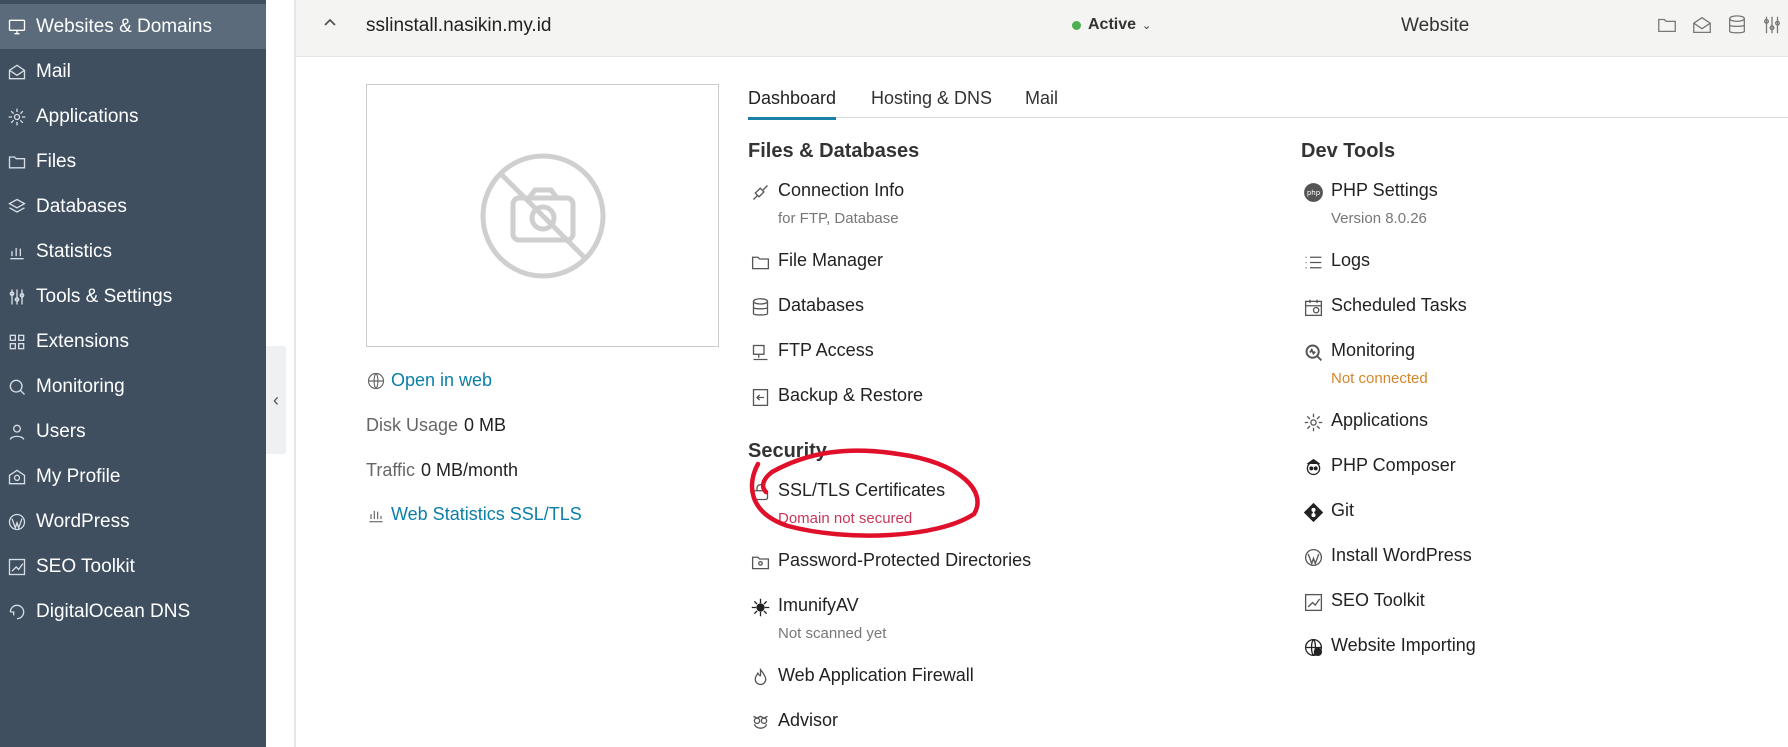 Image resolution: width=1788 pixels, height=747 pixels. I want to click on connection-info-item: Connection Info, so click(826, 192).